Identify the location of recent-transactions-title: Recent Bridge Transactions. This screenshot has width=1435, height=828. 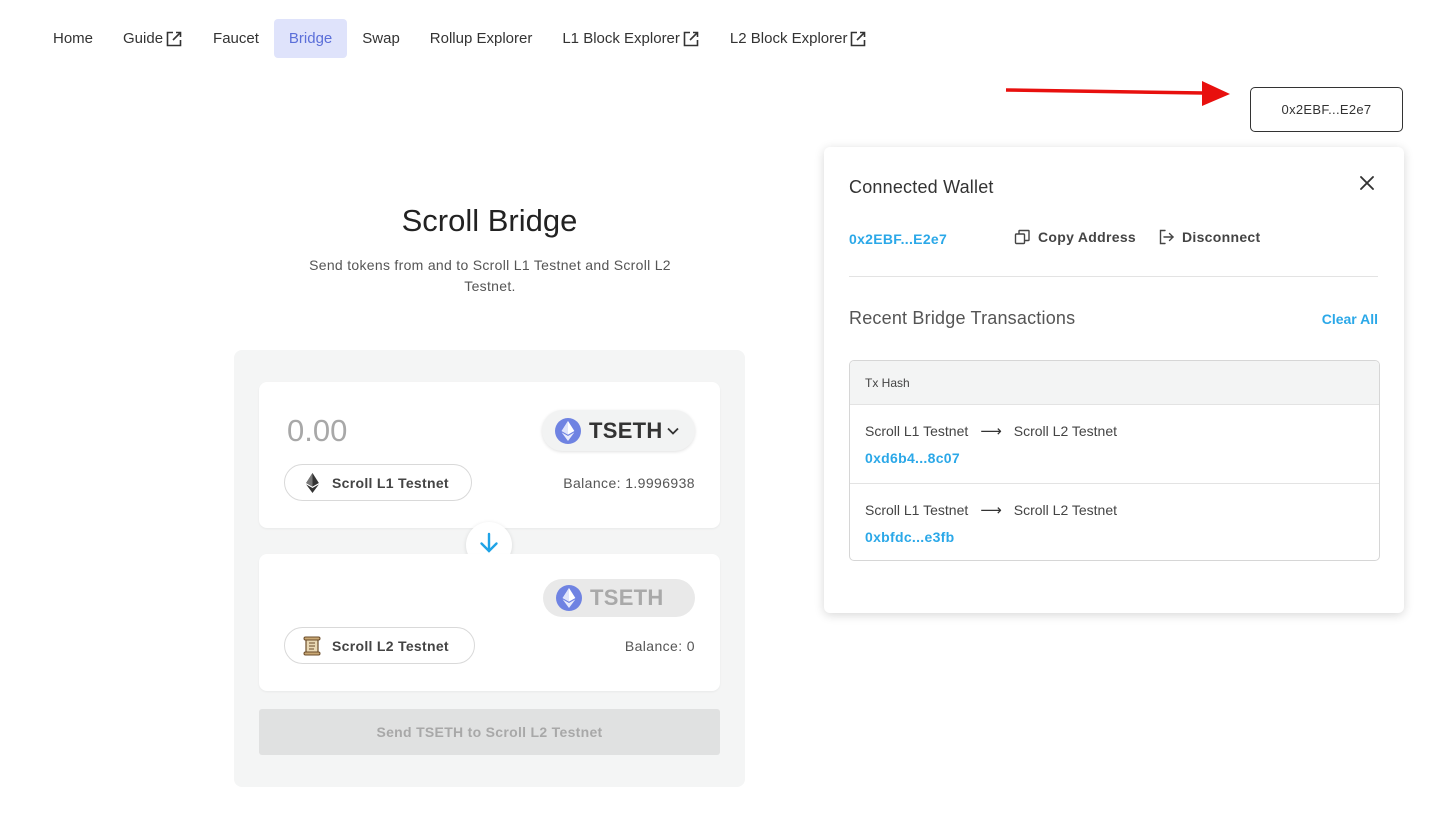
(962, 318).